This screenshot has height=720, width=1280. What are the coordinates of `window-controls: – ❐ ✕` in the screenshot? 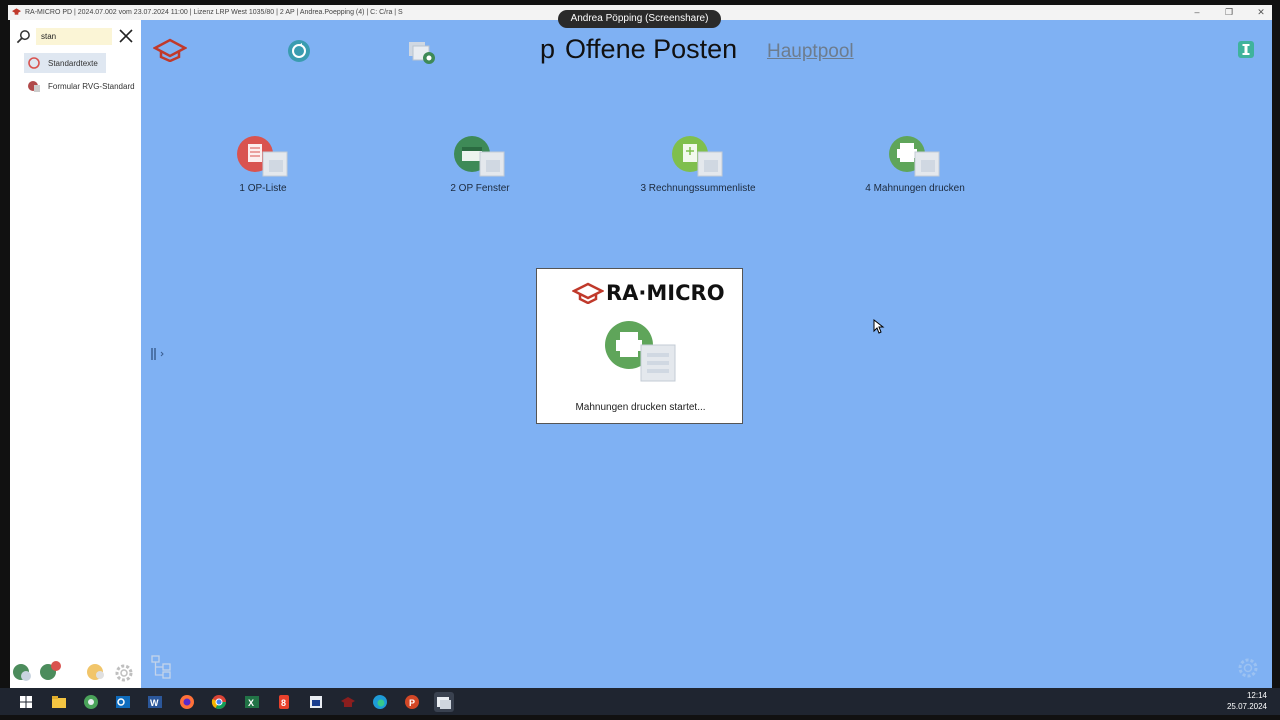 It's located at (1229, 12).